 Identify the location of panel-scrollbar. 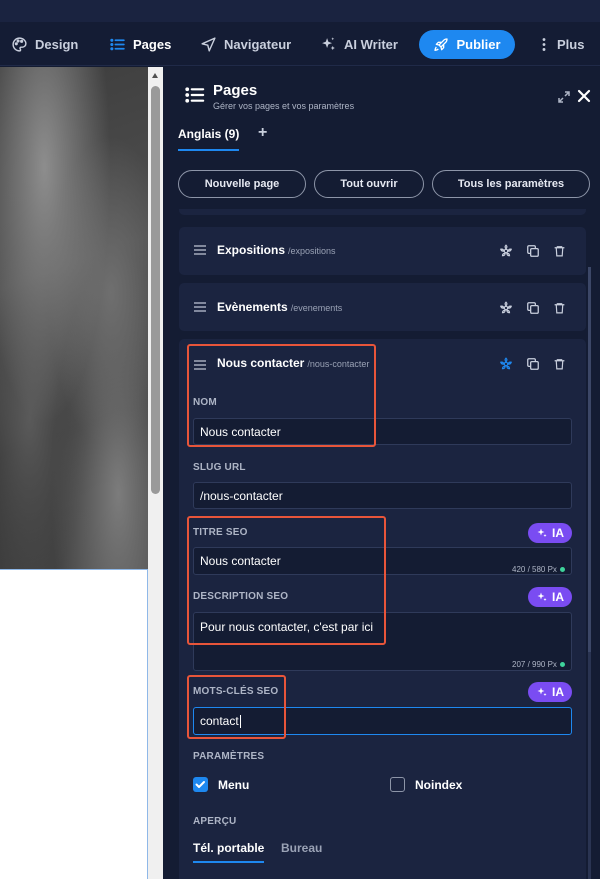
(589, 573).